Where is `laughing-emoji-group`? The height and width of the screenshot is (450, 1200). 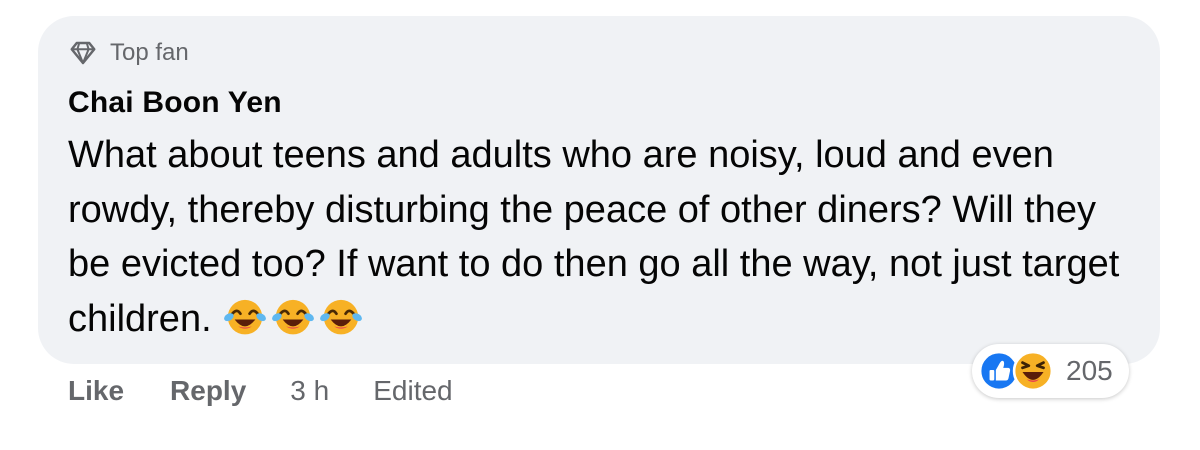 laughing-emoji-group is located at coordinates (293, 316).